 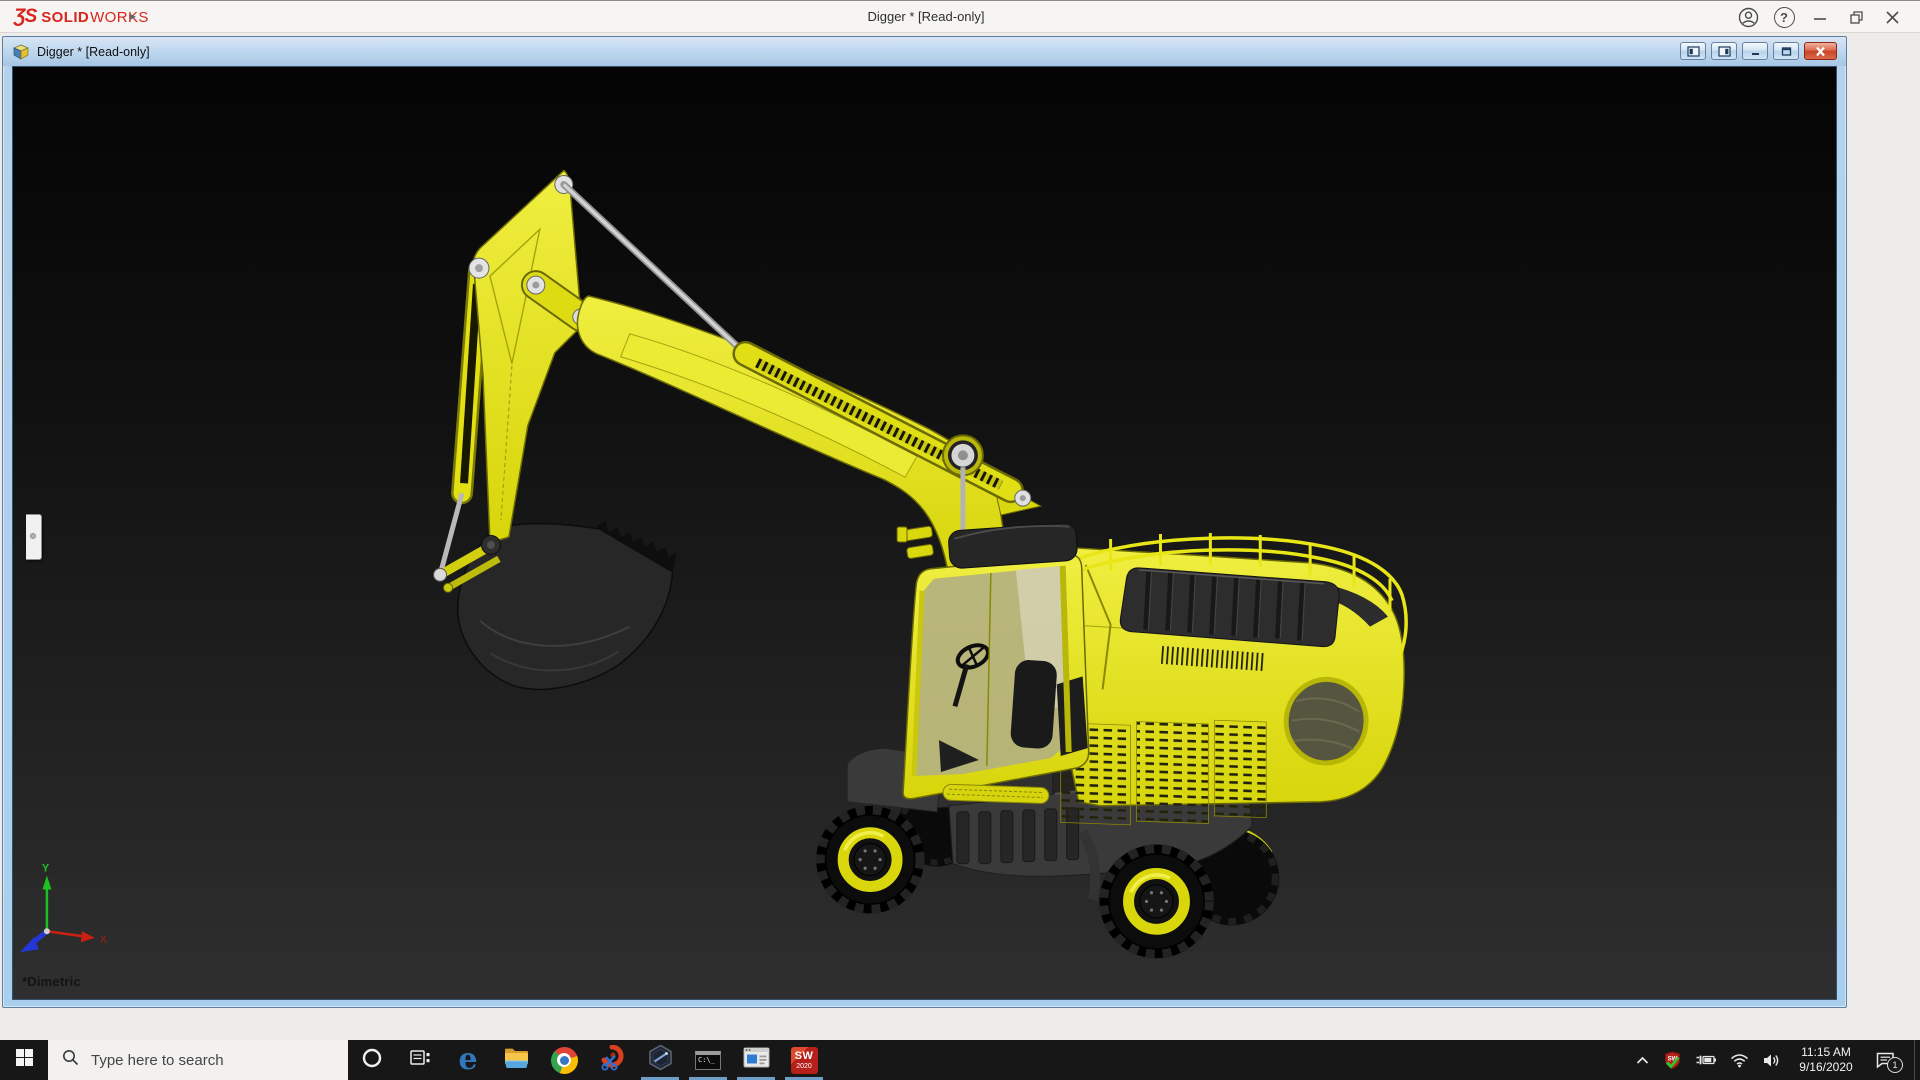 I want to click on pane-tab-grip-icon, so click(x=33, y=536).